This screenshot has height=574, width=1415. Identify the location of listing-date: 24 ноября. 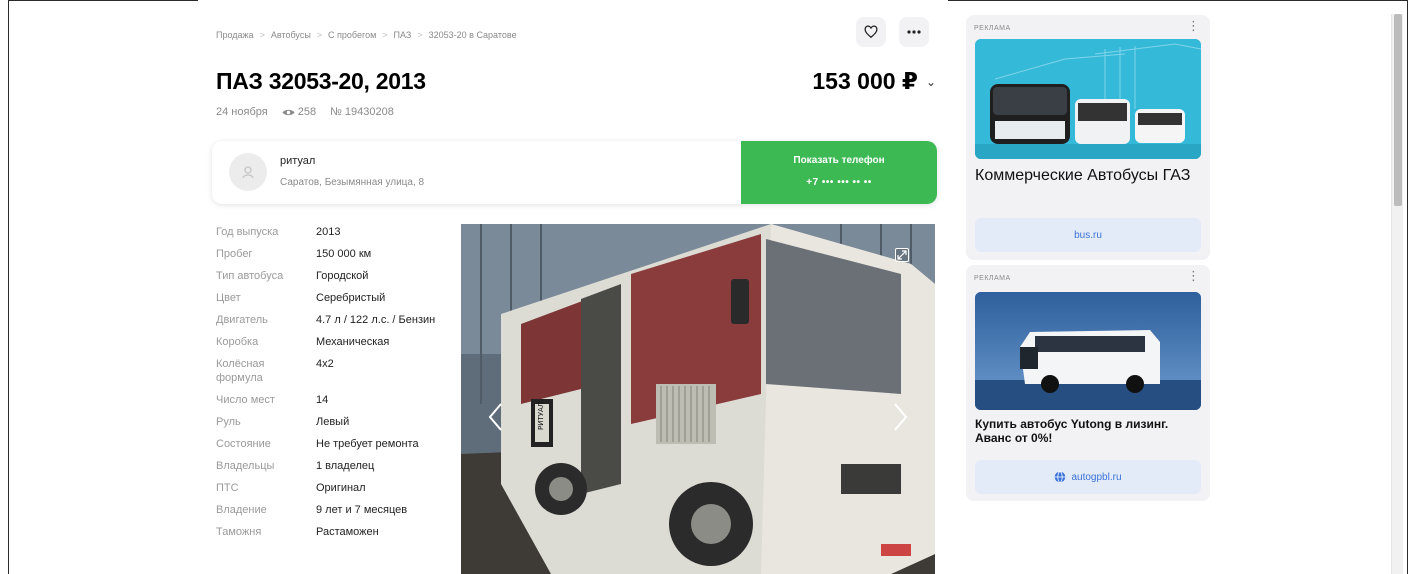
(242, 112).